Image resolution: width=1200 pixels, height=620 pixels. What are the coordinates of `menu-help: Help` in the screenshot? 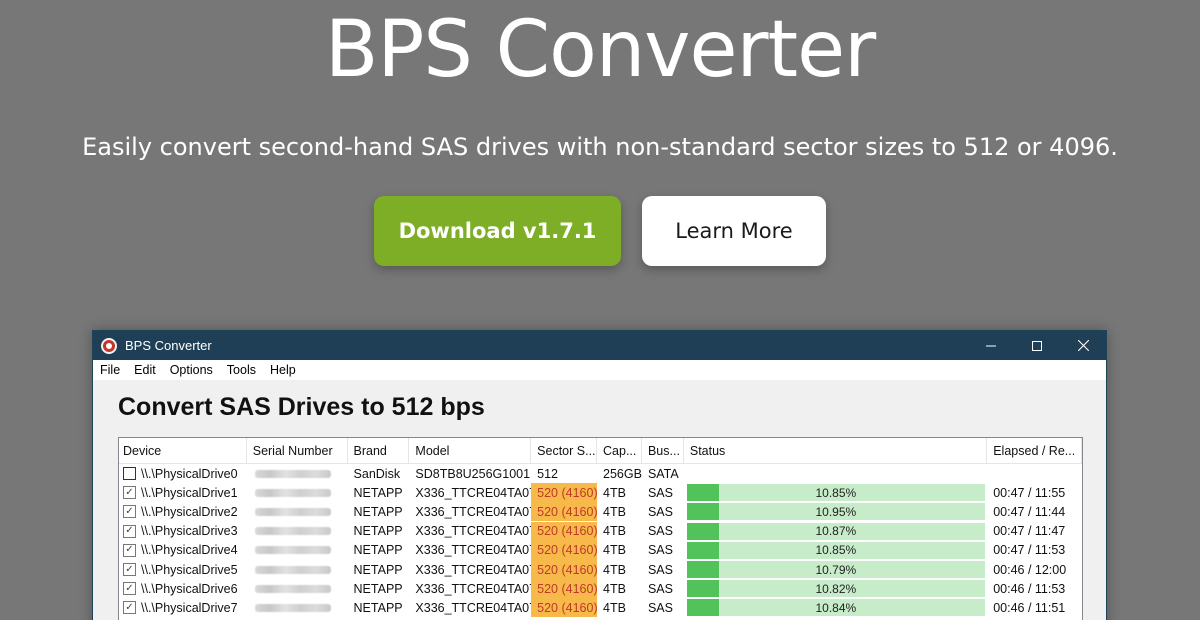 It's located at (283, 370).